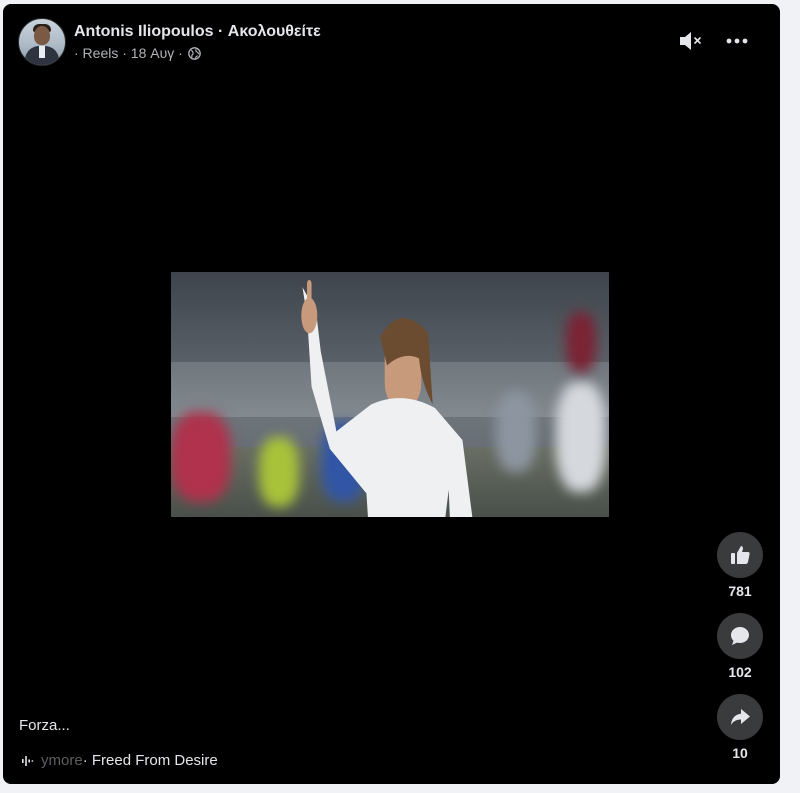 The image size is (800, 793). I want to click on author-line: Antonis Iliopoulos · Ακολουθείτε, so click(197, 32).